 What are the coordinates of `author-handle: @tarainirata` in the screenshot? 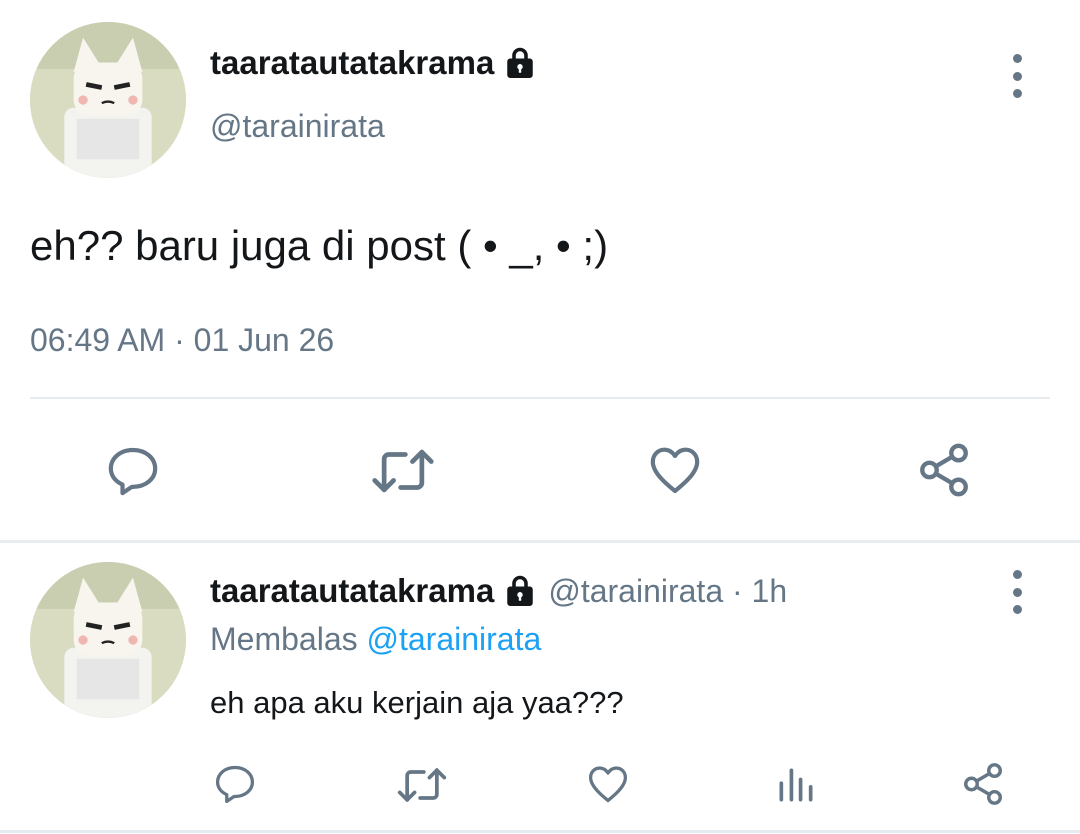 It's located at (297, 126).